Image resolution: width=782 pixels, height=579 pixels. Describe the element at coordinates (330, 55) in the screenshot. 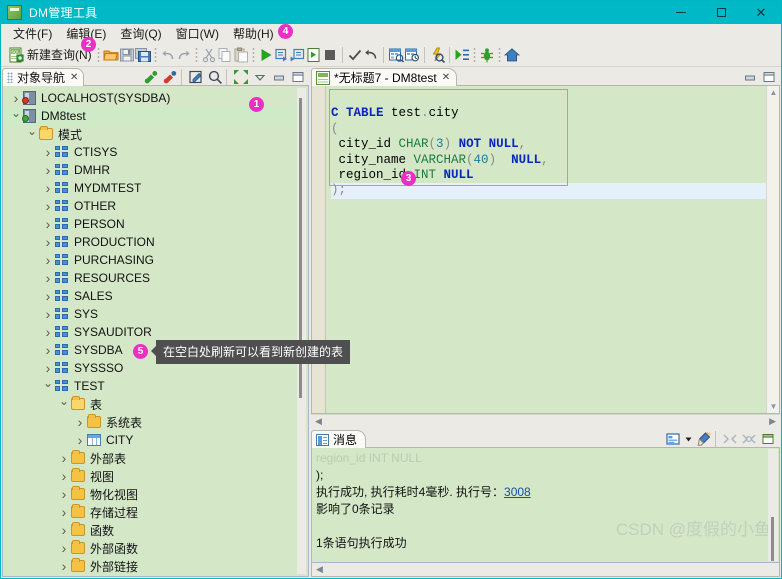

I see `stop-icon` at that location.